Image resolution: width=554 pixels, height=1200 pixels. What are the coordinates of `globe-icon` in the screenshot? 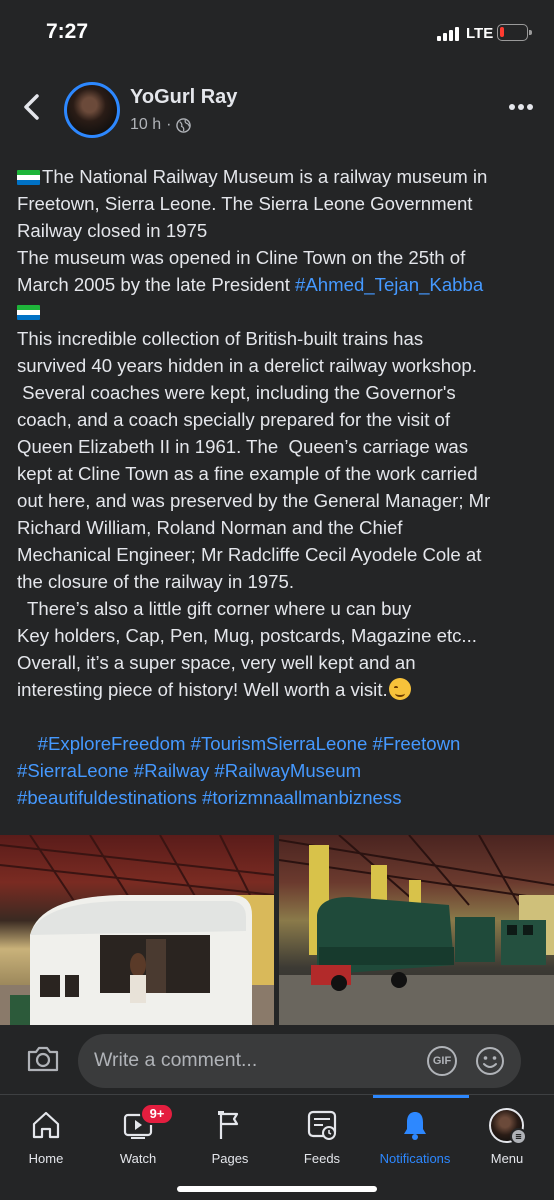 It's located at (184, 125).